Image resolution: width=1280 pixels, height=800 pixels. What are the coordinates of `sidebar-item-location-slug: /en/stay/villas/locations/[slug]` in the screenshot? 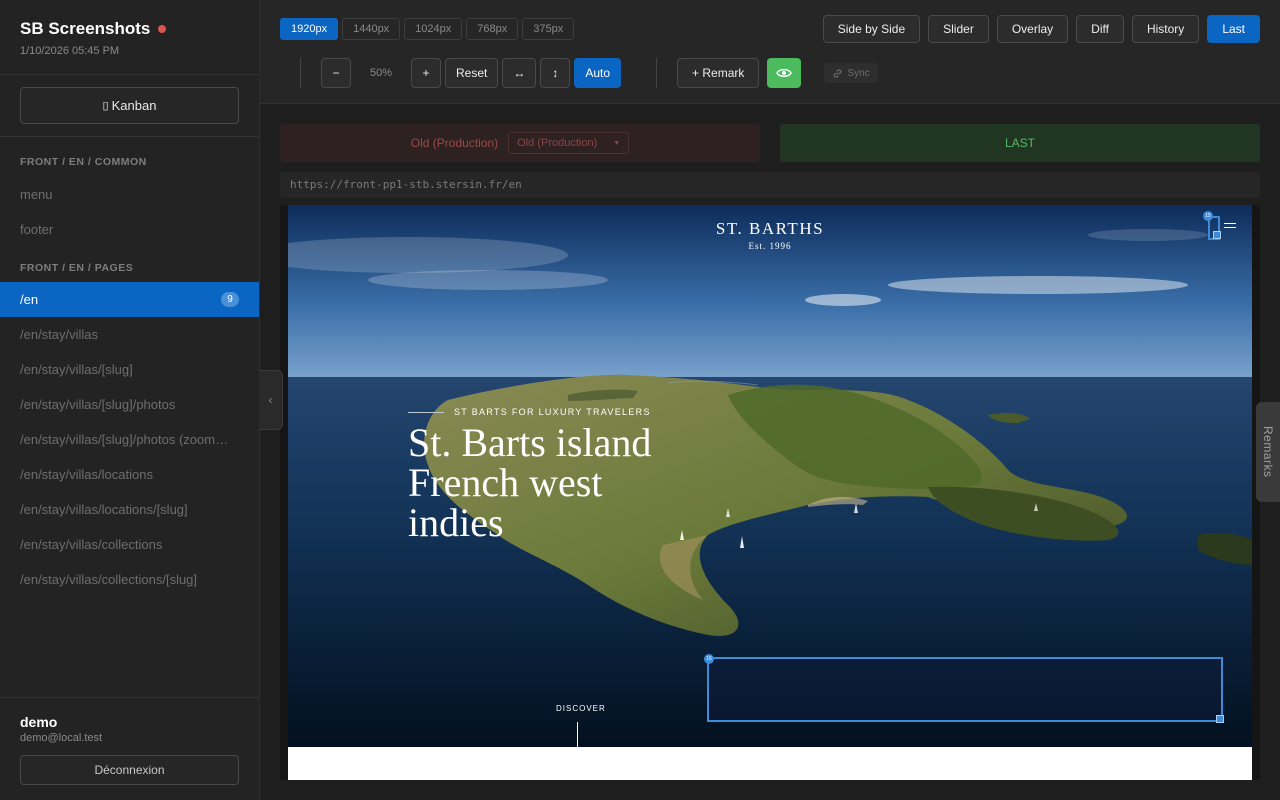 It's located at (129, 509).